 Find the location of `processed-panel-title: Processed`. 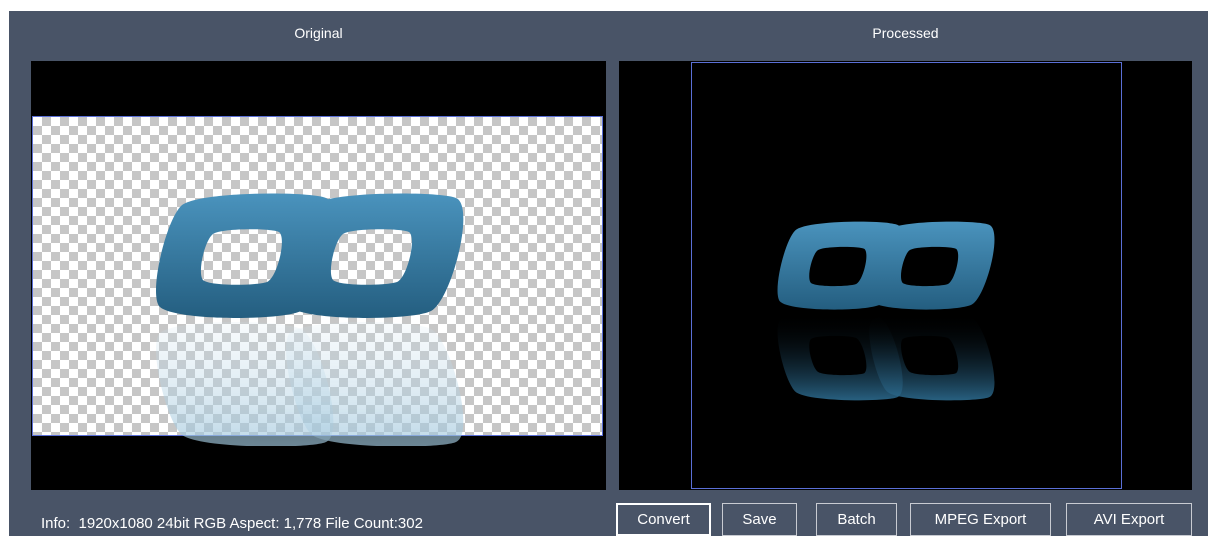

processed-panel-title: Processed is located at coordinates (905, 33).